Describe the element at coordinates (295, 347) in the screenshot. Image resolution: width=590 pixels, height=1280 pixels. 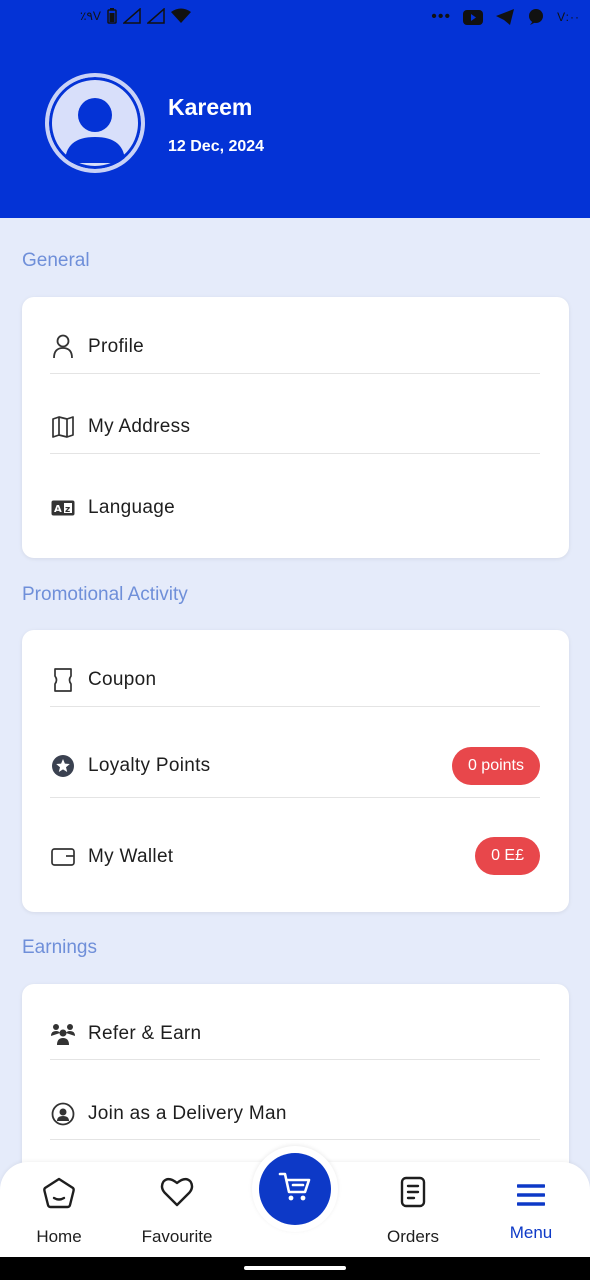
I see `menu-item-profile: Profile` at that location.